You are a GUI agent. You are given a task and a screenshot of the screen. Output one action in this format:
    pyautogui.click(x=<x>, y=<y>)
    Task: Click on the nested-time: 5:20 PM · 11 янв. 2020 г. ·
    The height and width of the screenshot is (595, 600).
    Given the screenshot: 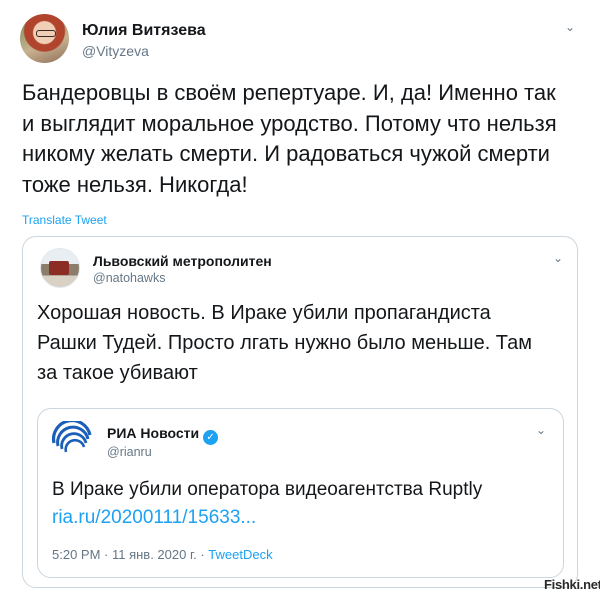 What is the action you would take?
    pyautogui.click(x=130, y=554)
    